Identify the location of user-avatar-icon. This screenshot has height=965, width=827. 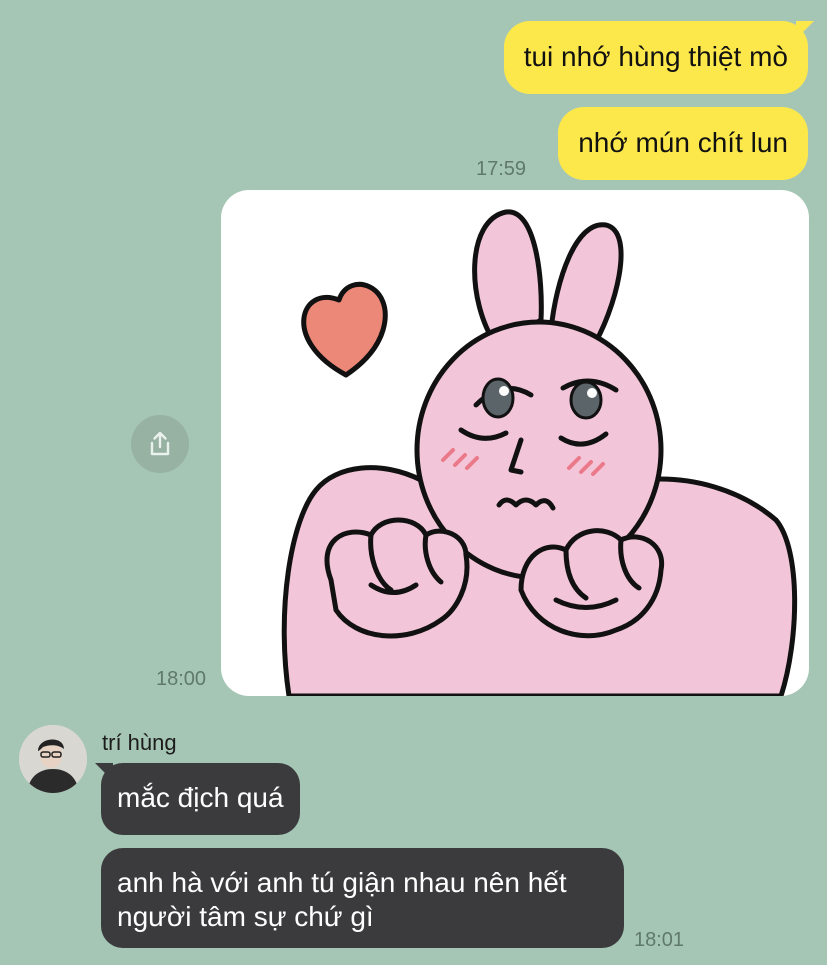
(53, 759).